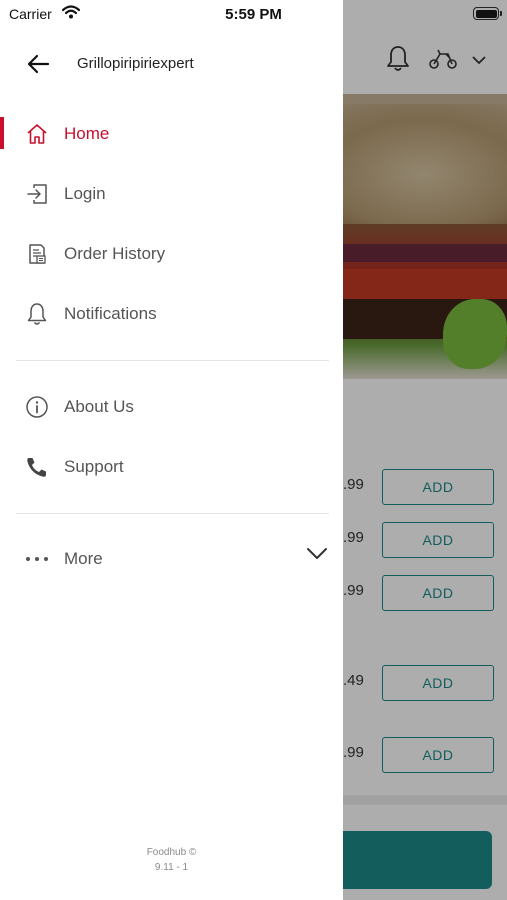 The image size is (507, 900). Describe the element at coordinates (37, 194) in the screenshot. I see `login-icon` at that location.